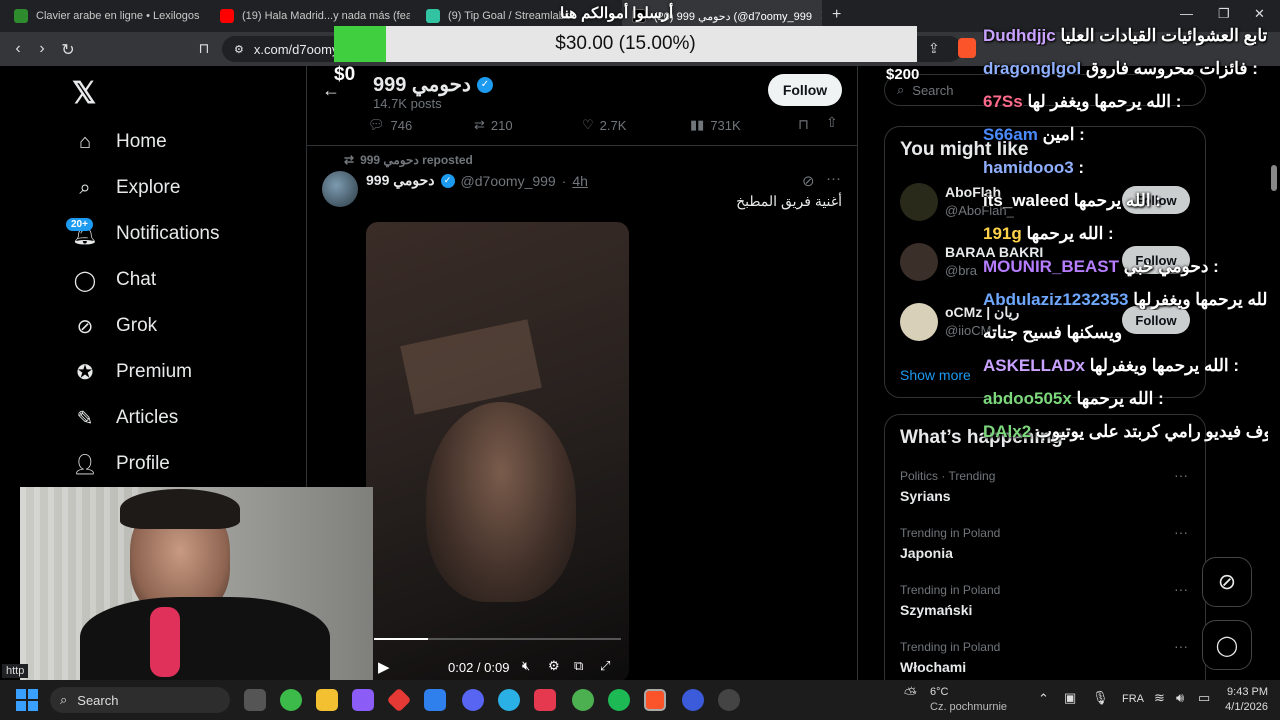 This screenshot has width=1280, height=720. I want to click on sidebar-item-grok: ⊘ Grok, so click(115, 326).